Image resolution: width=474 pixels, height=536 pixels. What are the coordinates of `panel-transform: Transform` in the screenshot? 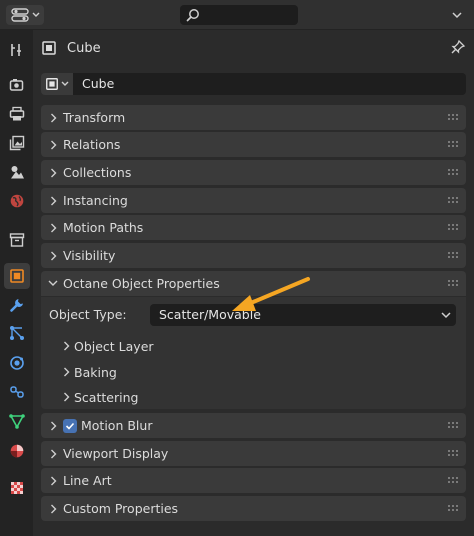 It's located at (253, 117).